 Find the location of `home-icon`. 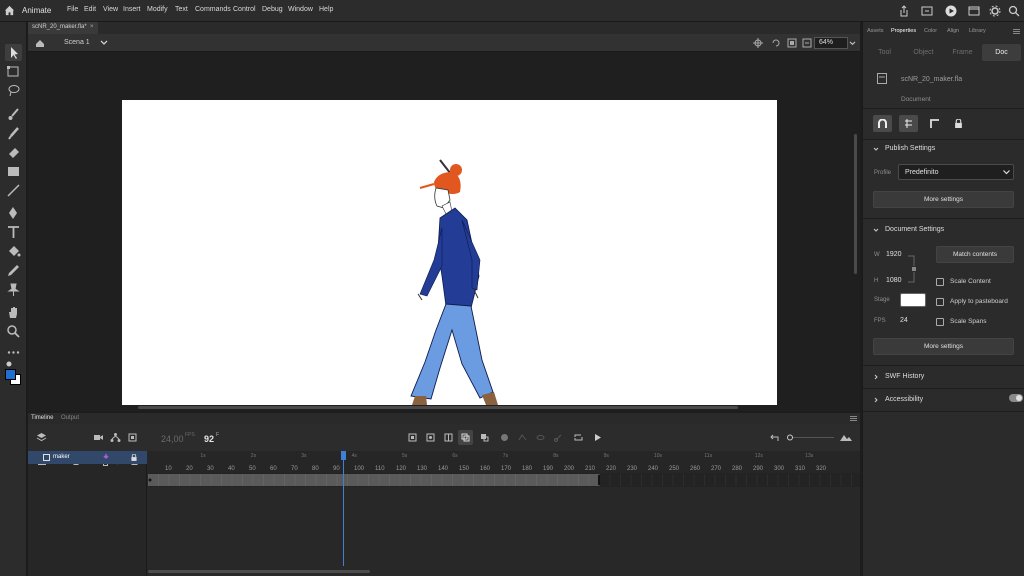

home-icon is located at coordinates (9, 10).